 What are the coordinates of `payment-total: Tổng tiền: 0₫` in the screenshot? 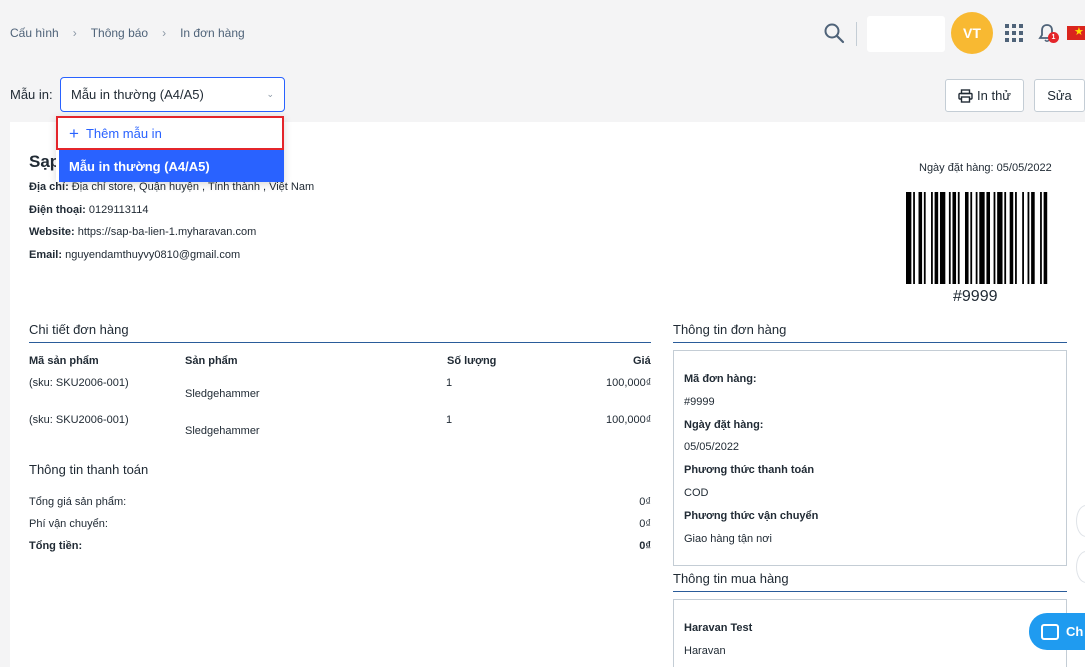 It's located at (340, 546).